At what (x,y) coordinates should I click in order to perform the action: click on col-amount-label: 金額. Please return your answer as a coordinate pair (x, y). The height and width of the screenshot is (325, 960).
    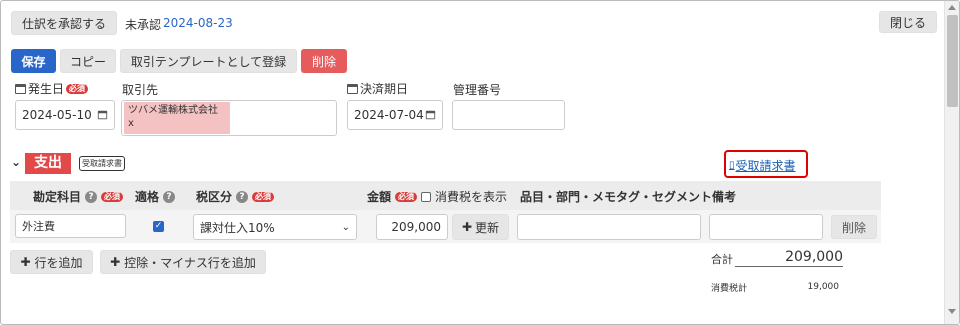
    Looking at the image, I should click on (379, 197).